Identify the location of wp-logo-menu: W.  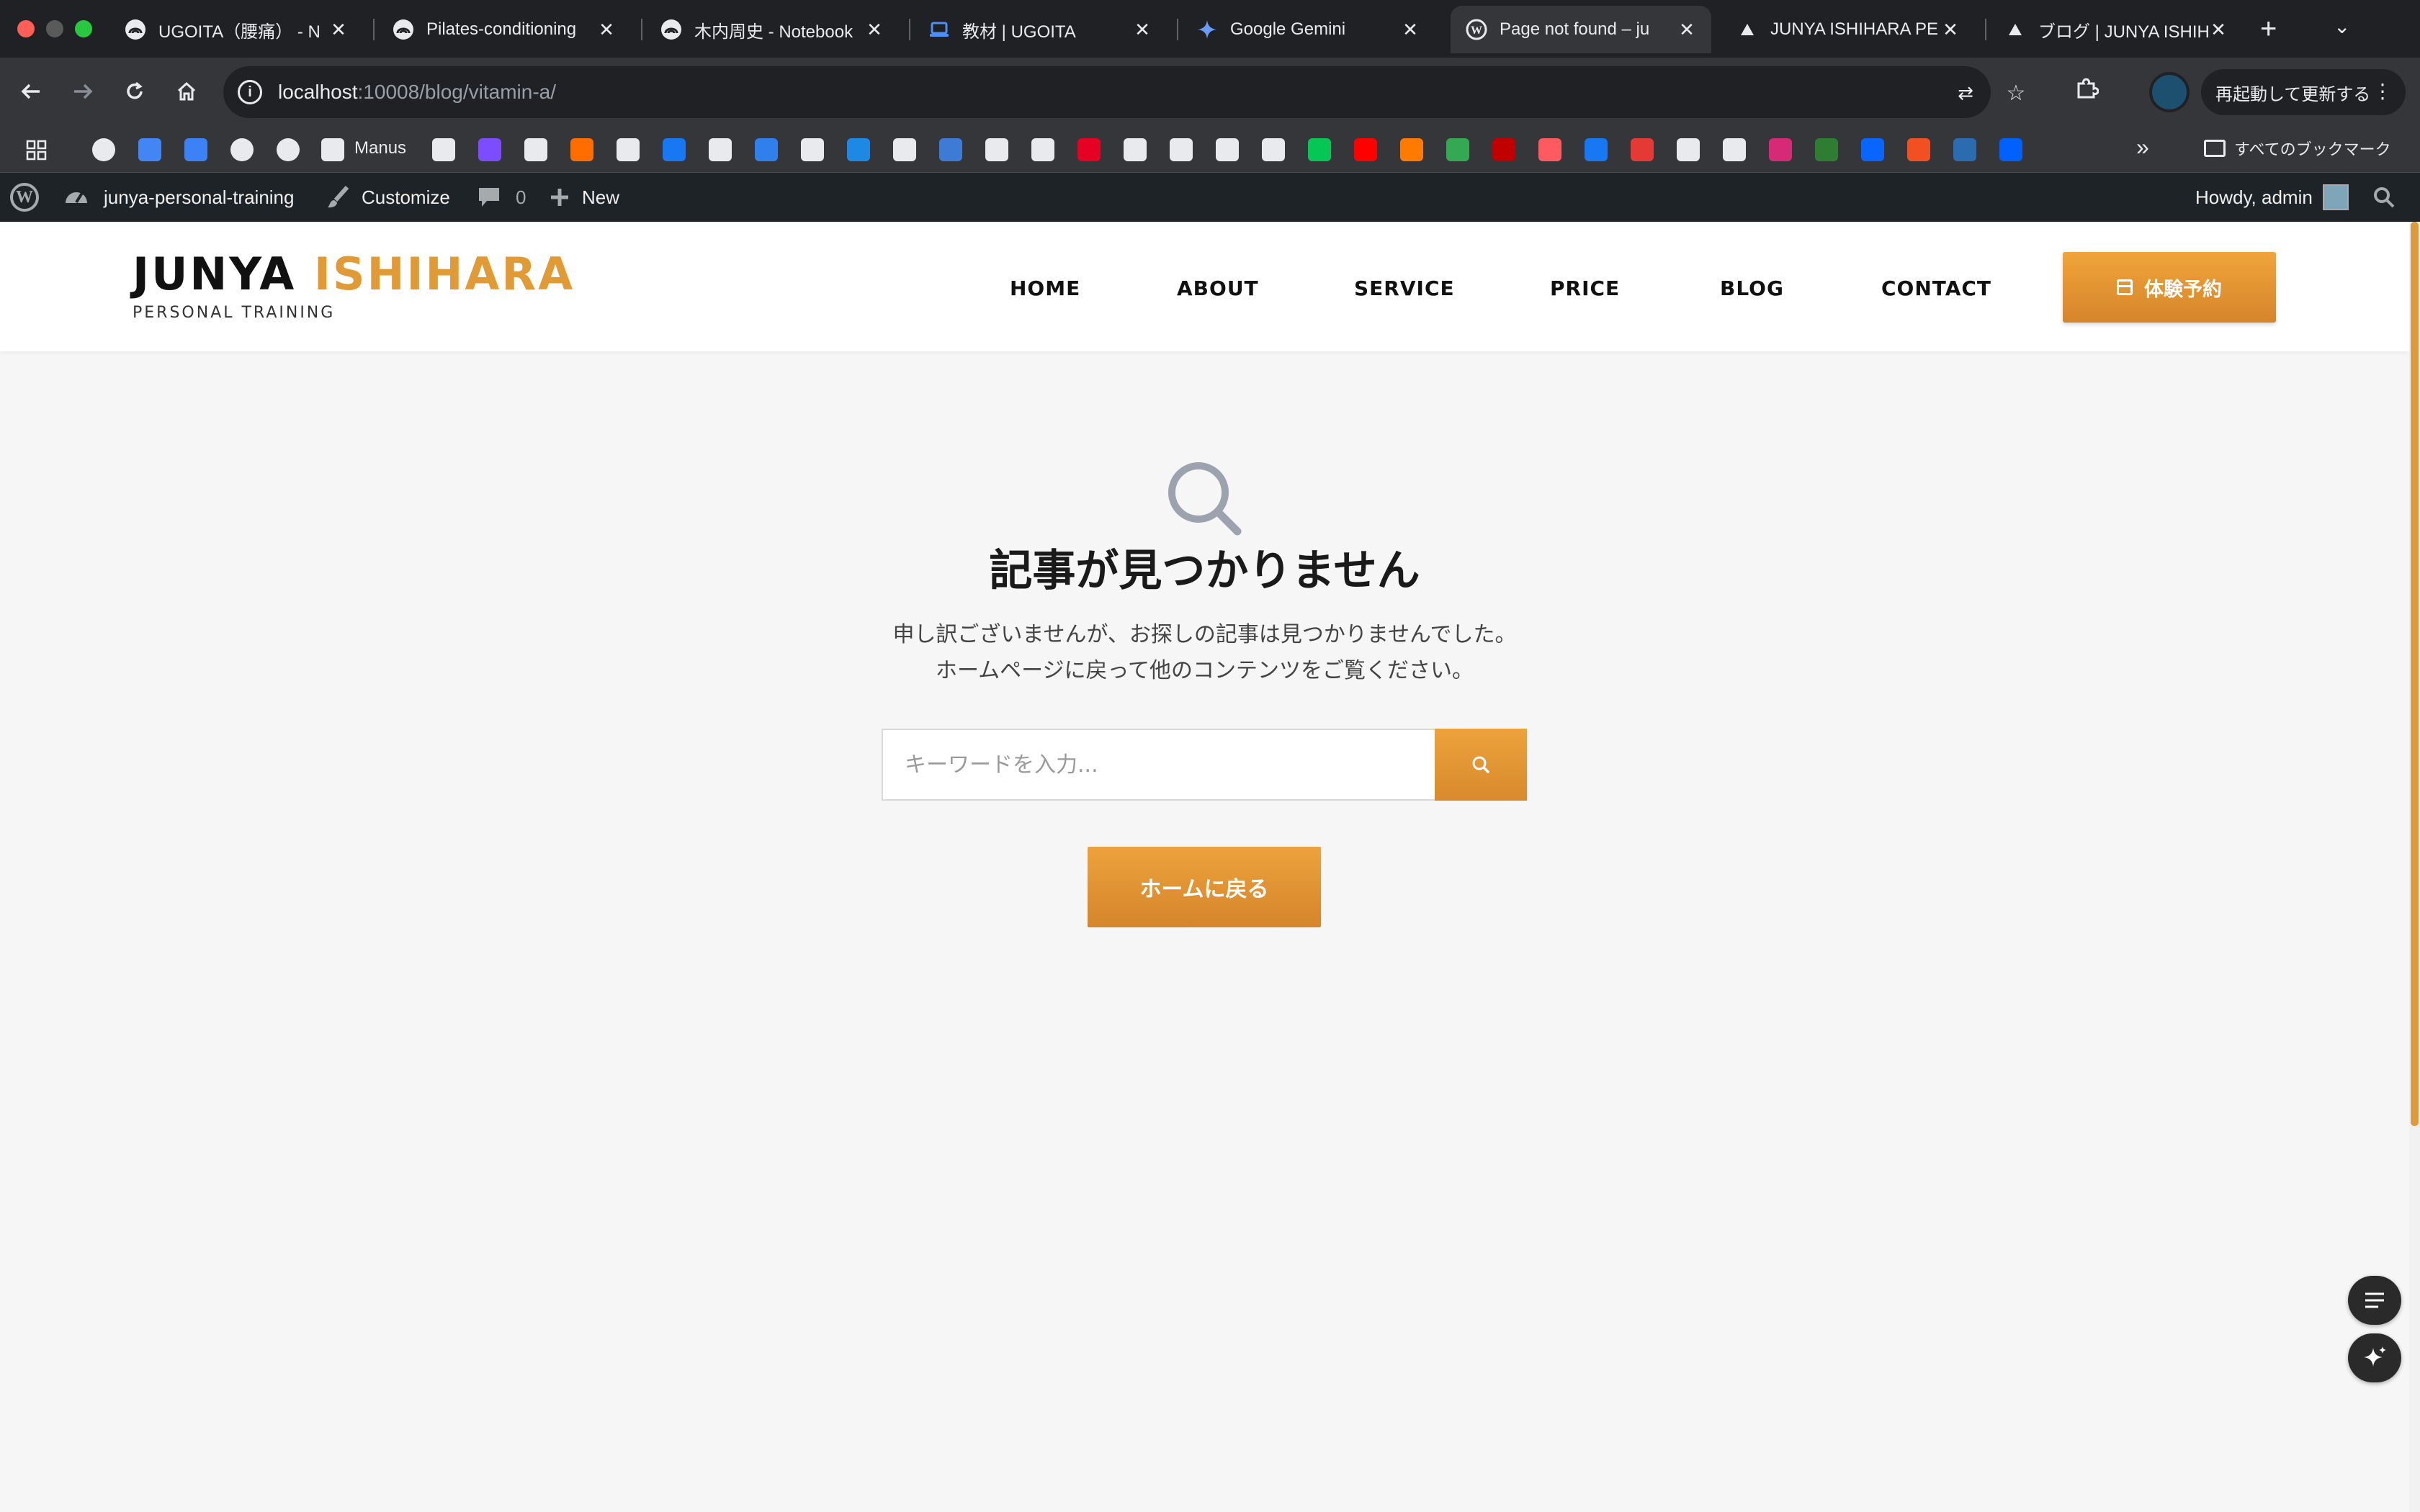
(25, 197).